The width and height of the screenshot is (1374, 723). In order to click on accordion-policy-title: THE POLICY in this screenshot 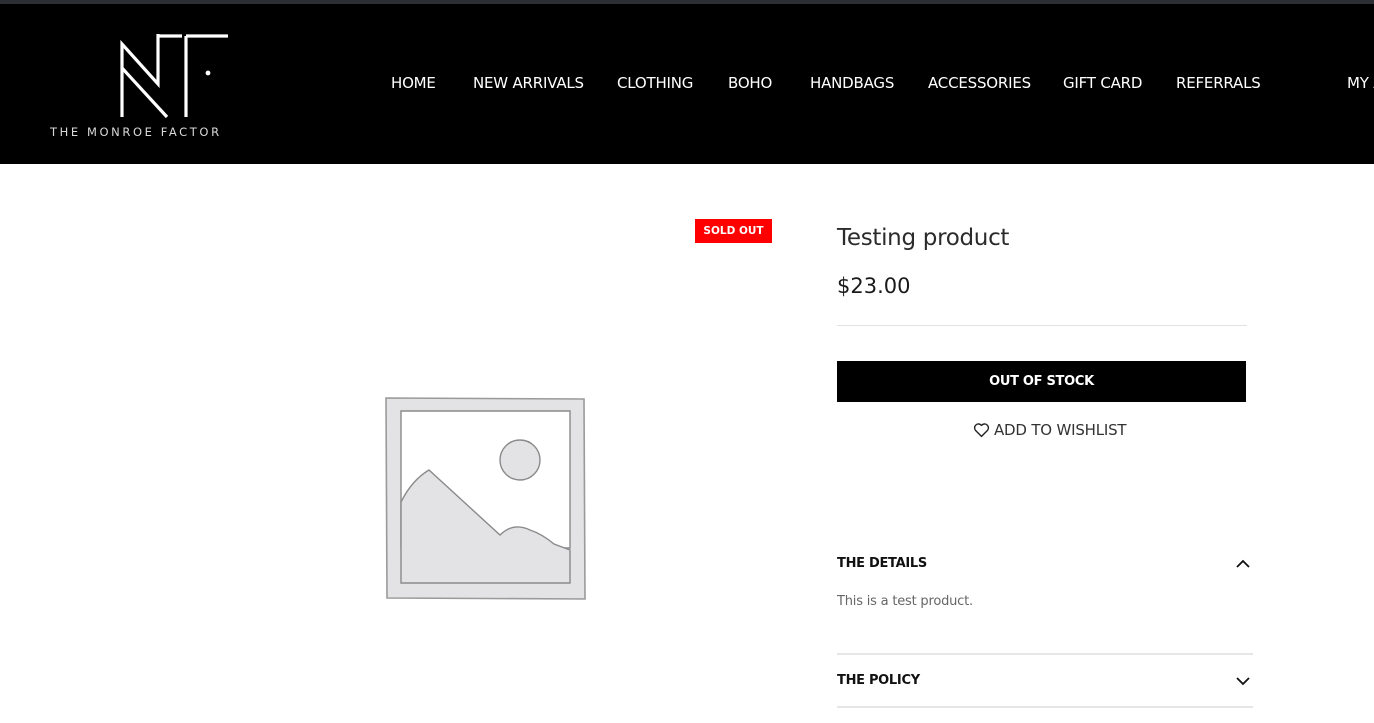, I will do `click(878, 680)`.